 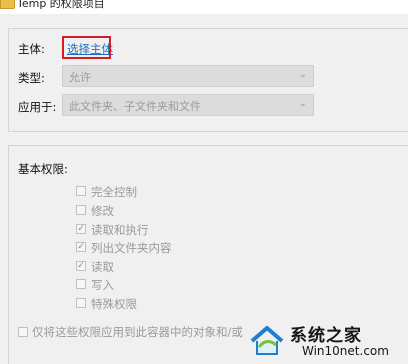 I want to click on permission-write: 写入, so click(x=176, y=284).